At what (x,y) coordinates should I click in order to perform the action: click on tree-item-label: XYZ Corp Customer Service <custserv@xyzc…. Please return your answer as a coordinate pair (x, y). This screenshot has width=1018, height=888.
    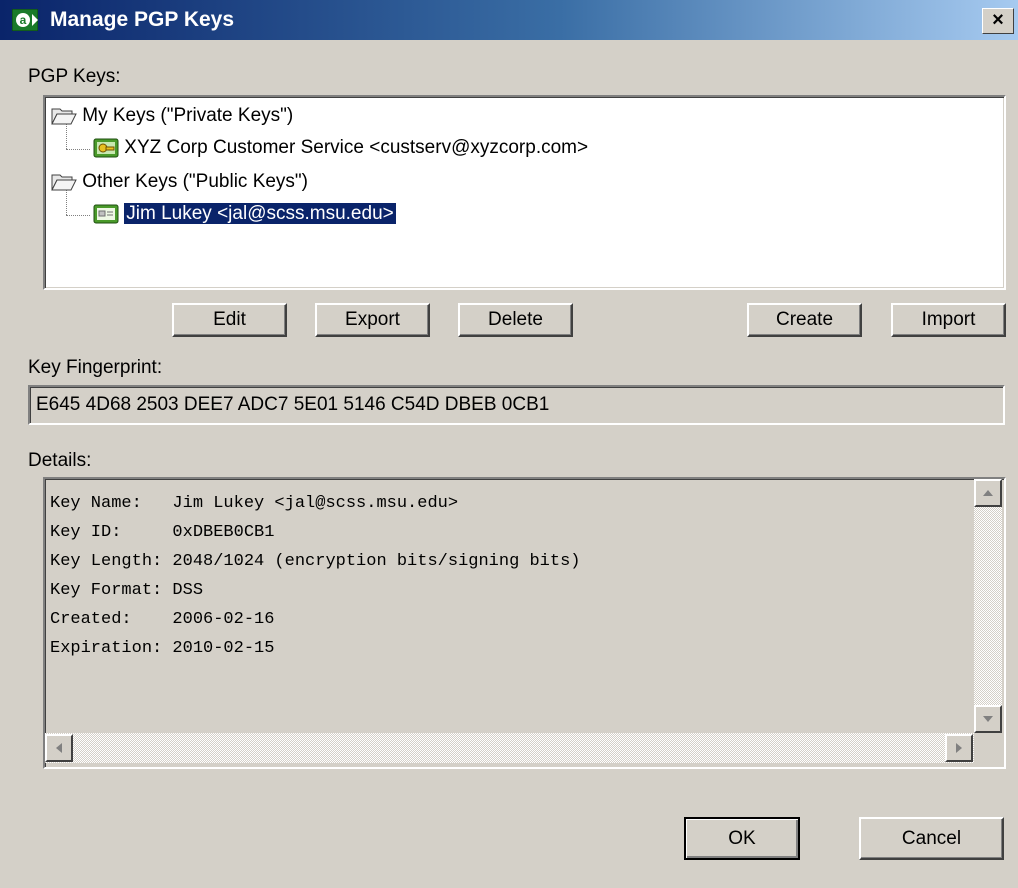
    Looking at the image, I should click on (356, 147).